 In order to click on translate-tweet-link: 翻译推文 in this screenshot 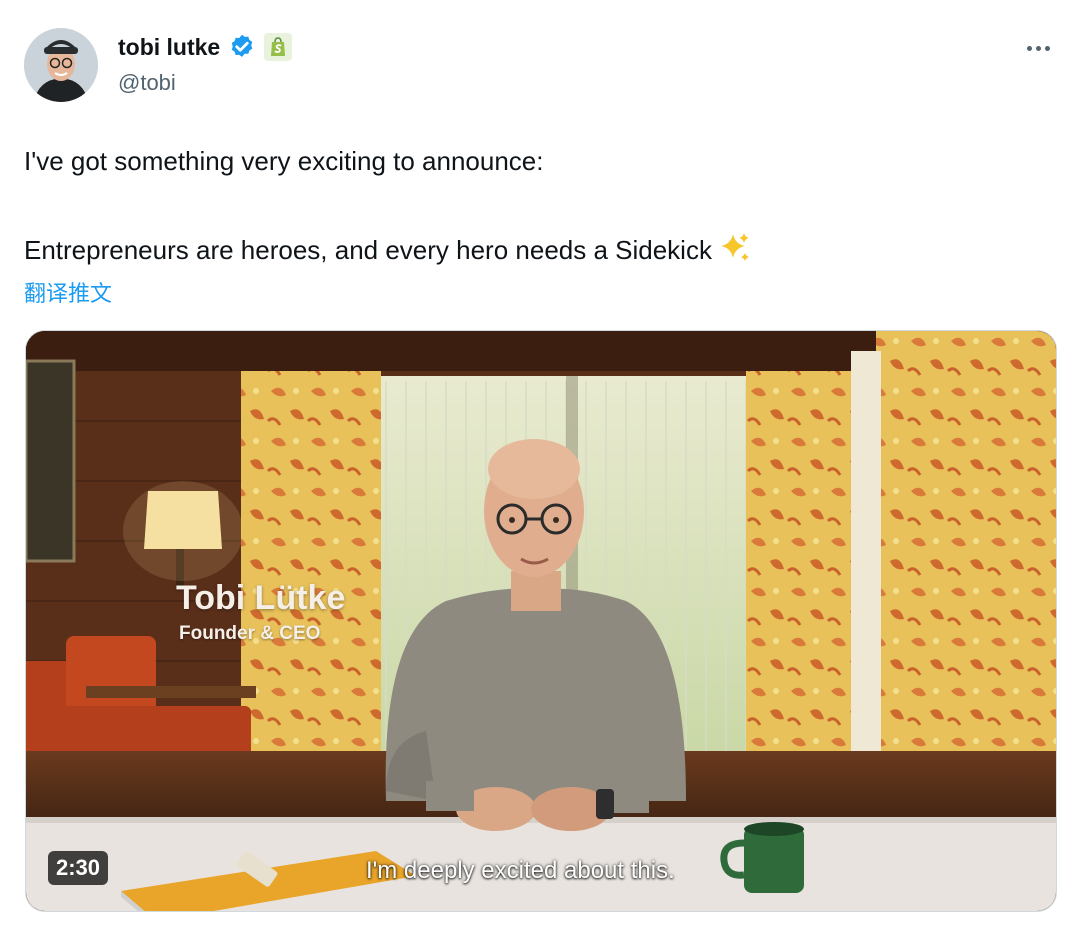, I will do `click(68, 292)`.